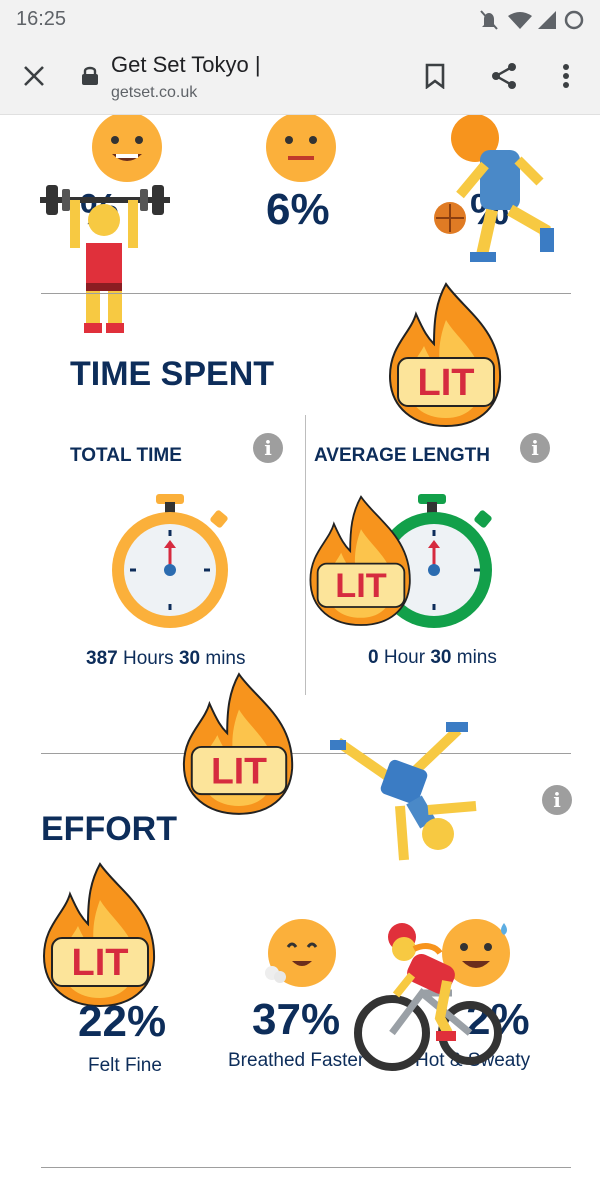  What do you see at coordinates (301, 148) in the screenshot?
I see `neutral-face-icon` at bounding box center [301, 148].